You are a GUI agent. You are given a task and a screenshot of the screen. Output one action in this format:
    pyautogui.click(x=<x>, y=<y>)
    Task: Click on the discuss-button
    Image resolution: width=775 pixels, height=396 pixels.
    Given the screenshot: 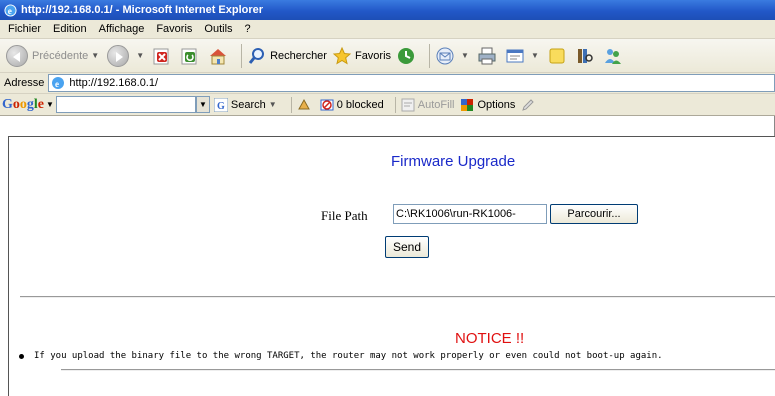 What is the action you would take?
    pyautogui.click(x=558, y=56)
    